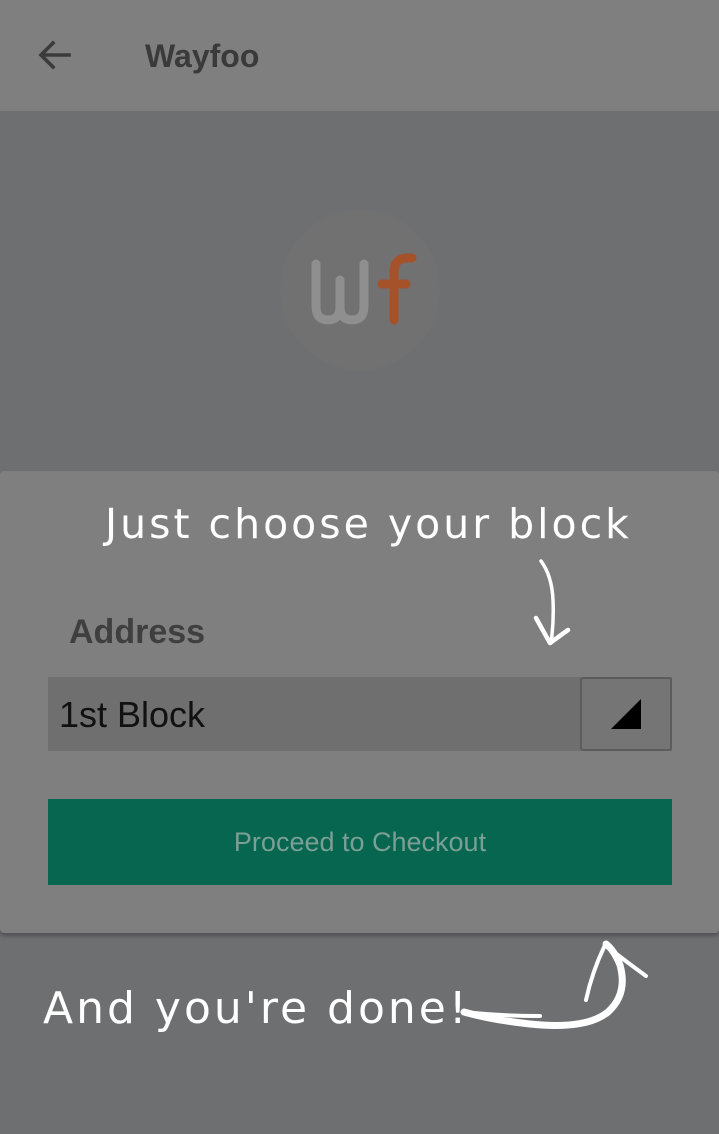 Image resolution: width=719 pixels, height=1134 pixels. Describe the element at coordinates (137, 632) in the screenshot. I see `address-label: Address` at that location.